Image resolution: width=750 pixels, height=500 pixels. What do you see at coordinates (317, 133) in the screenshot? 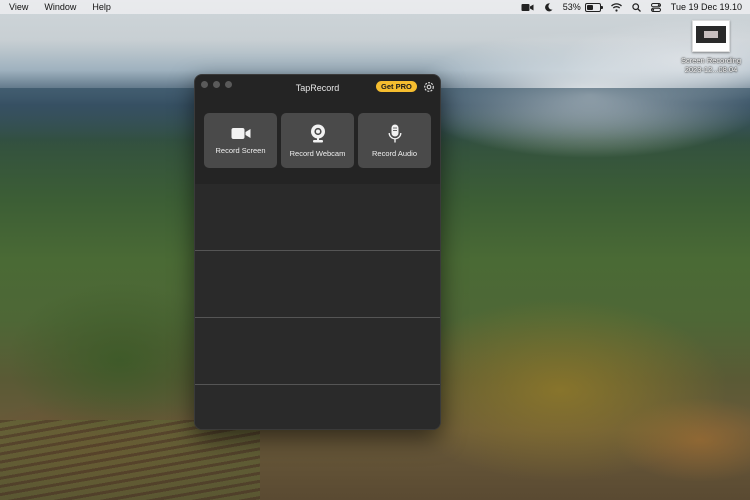
I see `webcam-icon` at bounding box center [317, 133].